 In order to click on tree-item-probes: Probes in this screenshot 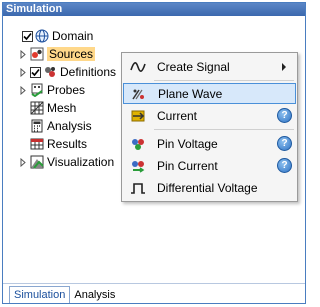, I will do `click(51, 90)`.